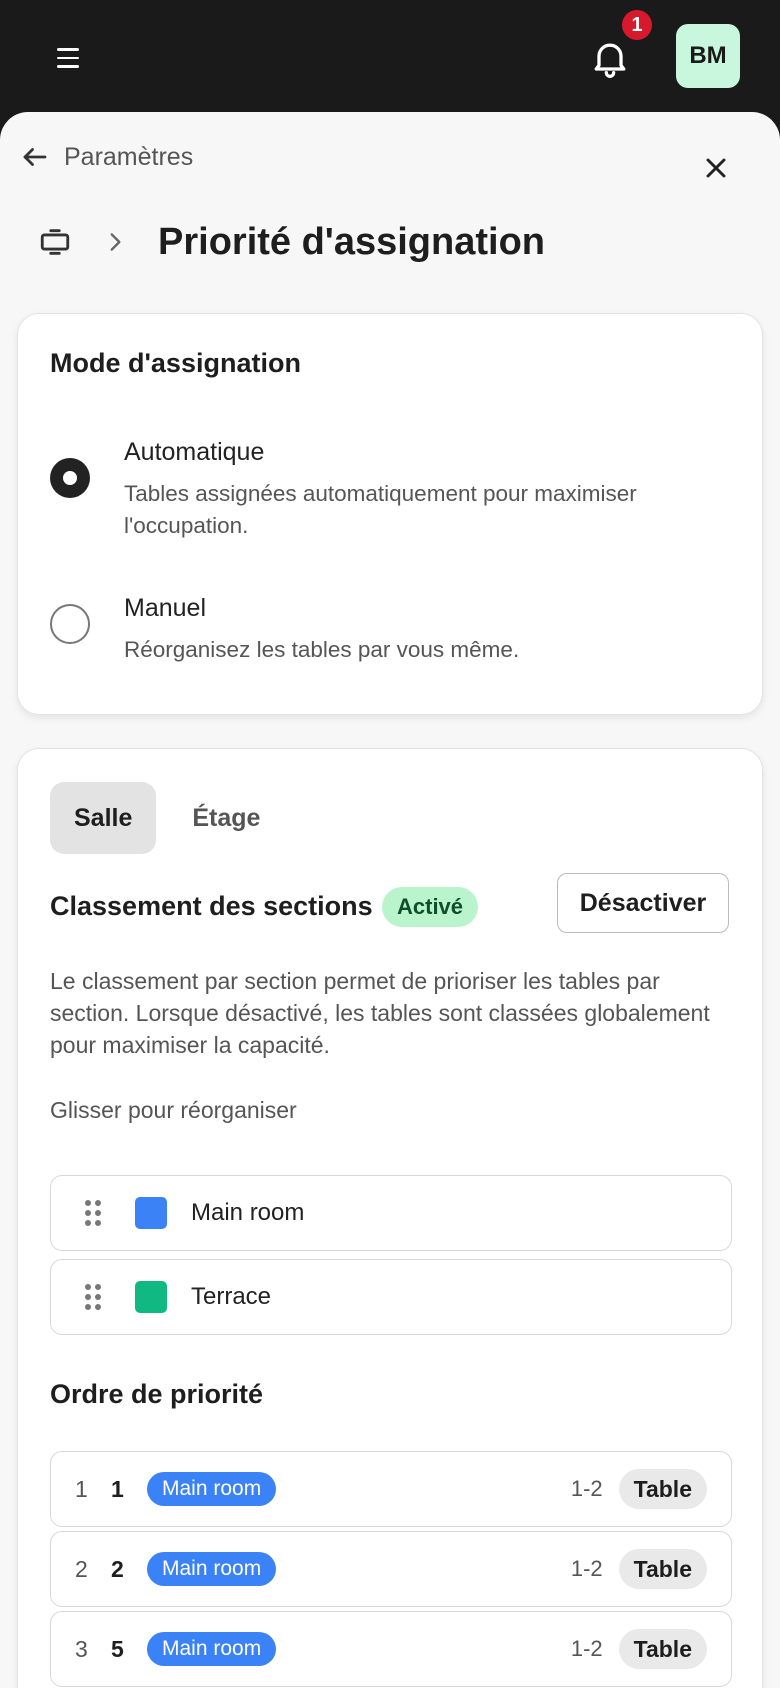 This screenshot has width=780, height=1688. Describe the element at coordinates (708, 56) in the screenshot. I see `user-avatar: BM` at that location.